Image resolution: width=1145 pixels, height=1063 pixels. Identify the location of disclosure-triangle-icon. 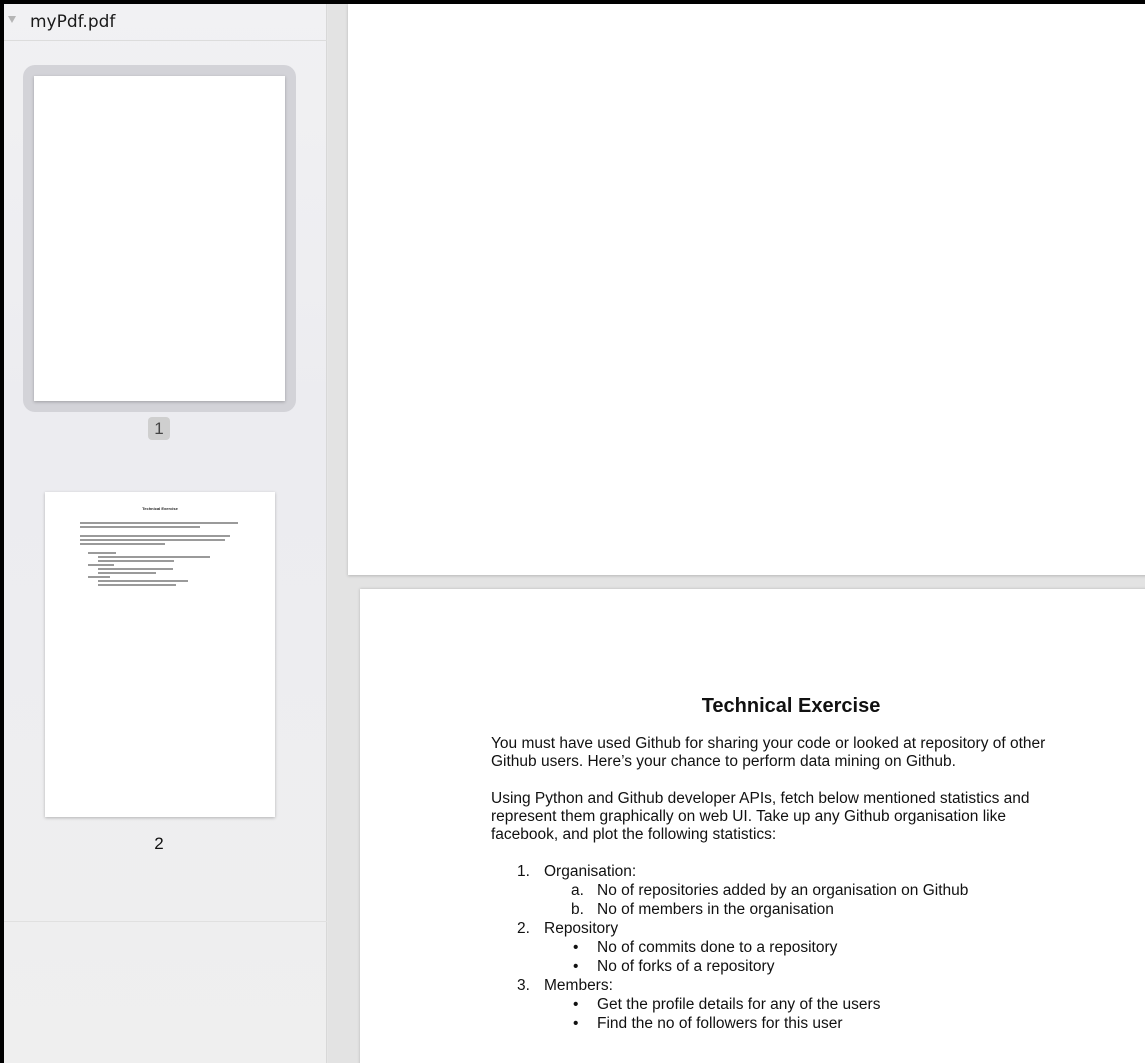
(12, 19).